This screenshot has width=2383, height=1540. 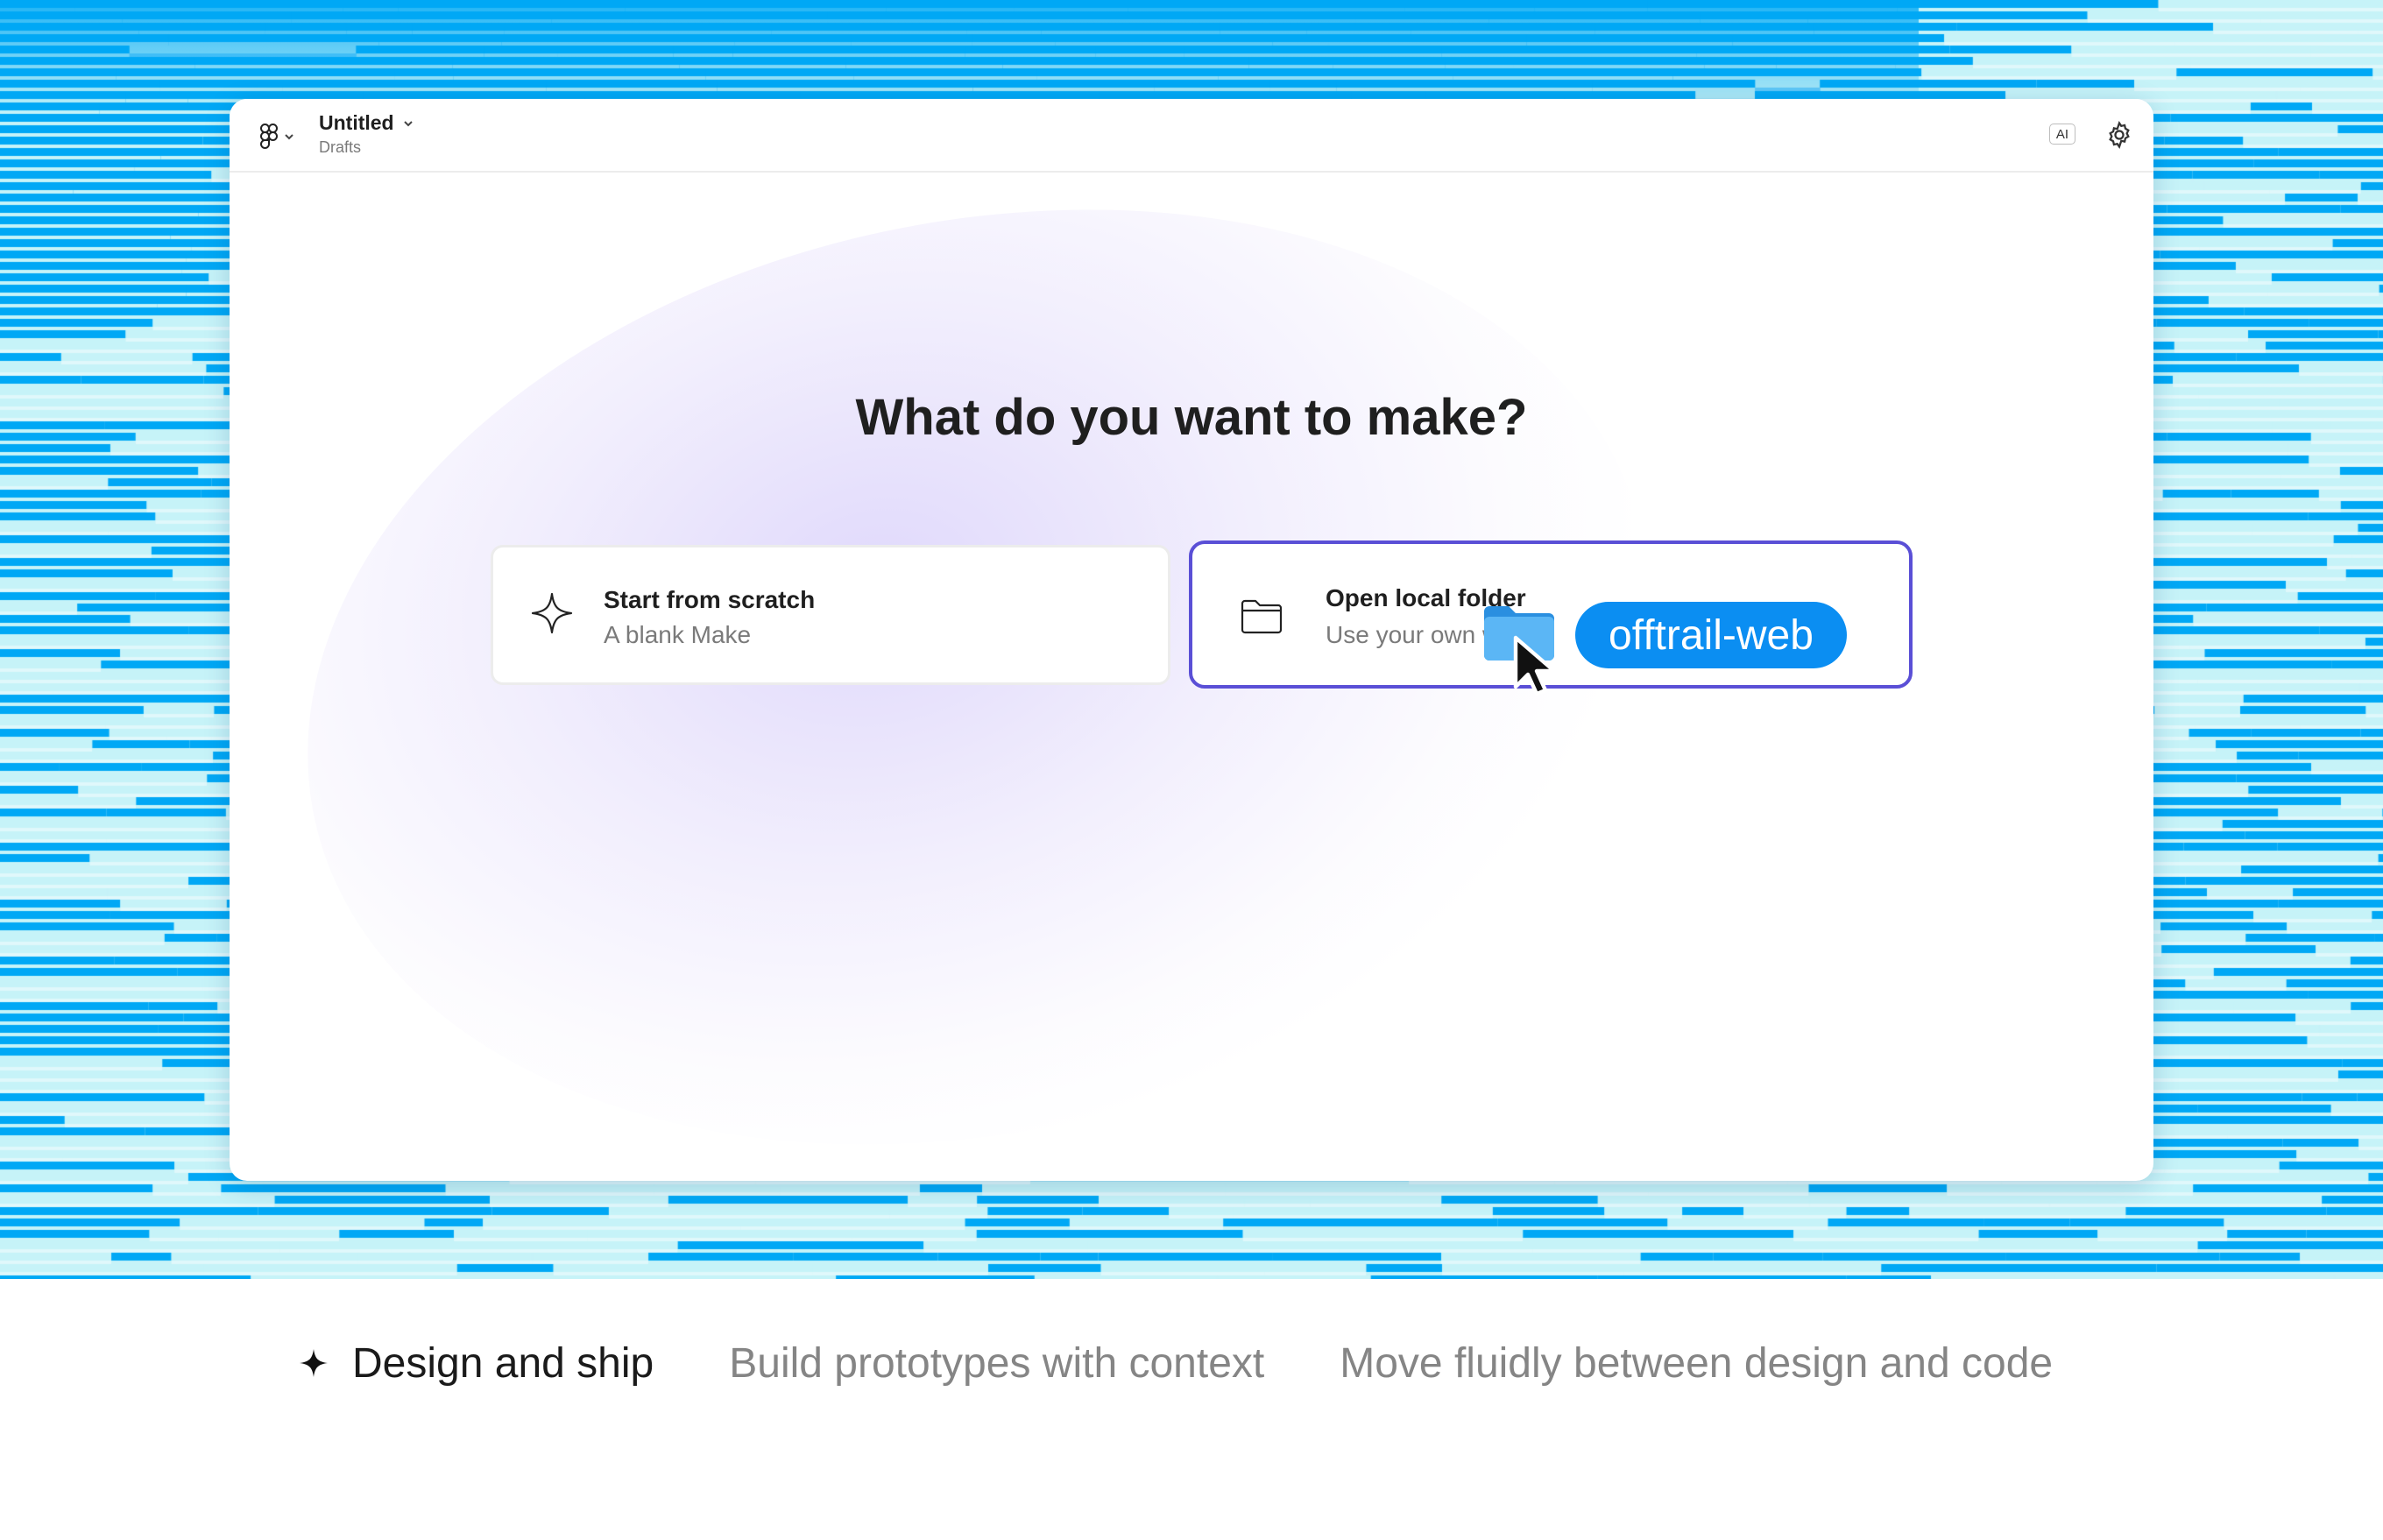 What do you see at coordinates (314, 1363) in the screenshot?
I see `sparkle-icon` at bounding box center [314, 1363].